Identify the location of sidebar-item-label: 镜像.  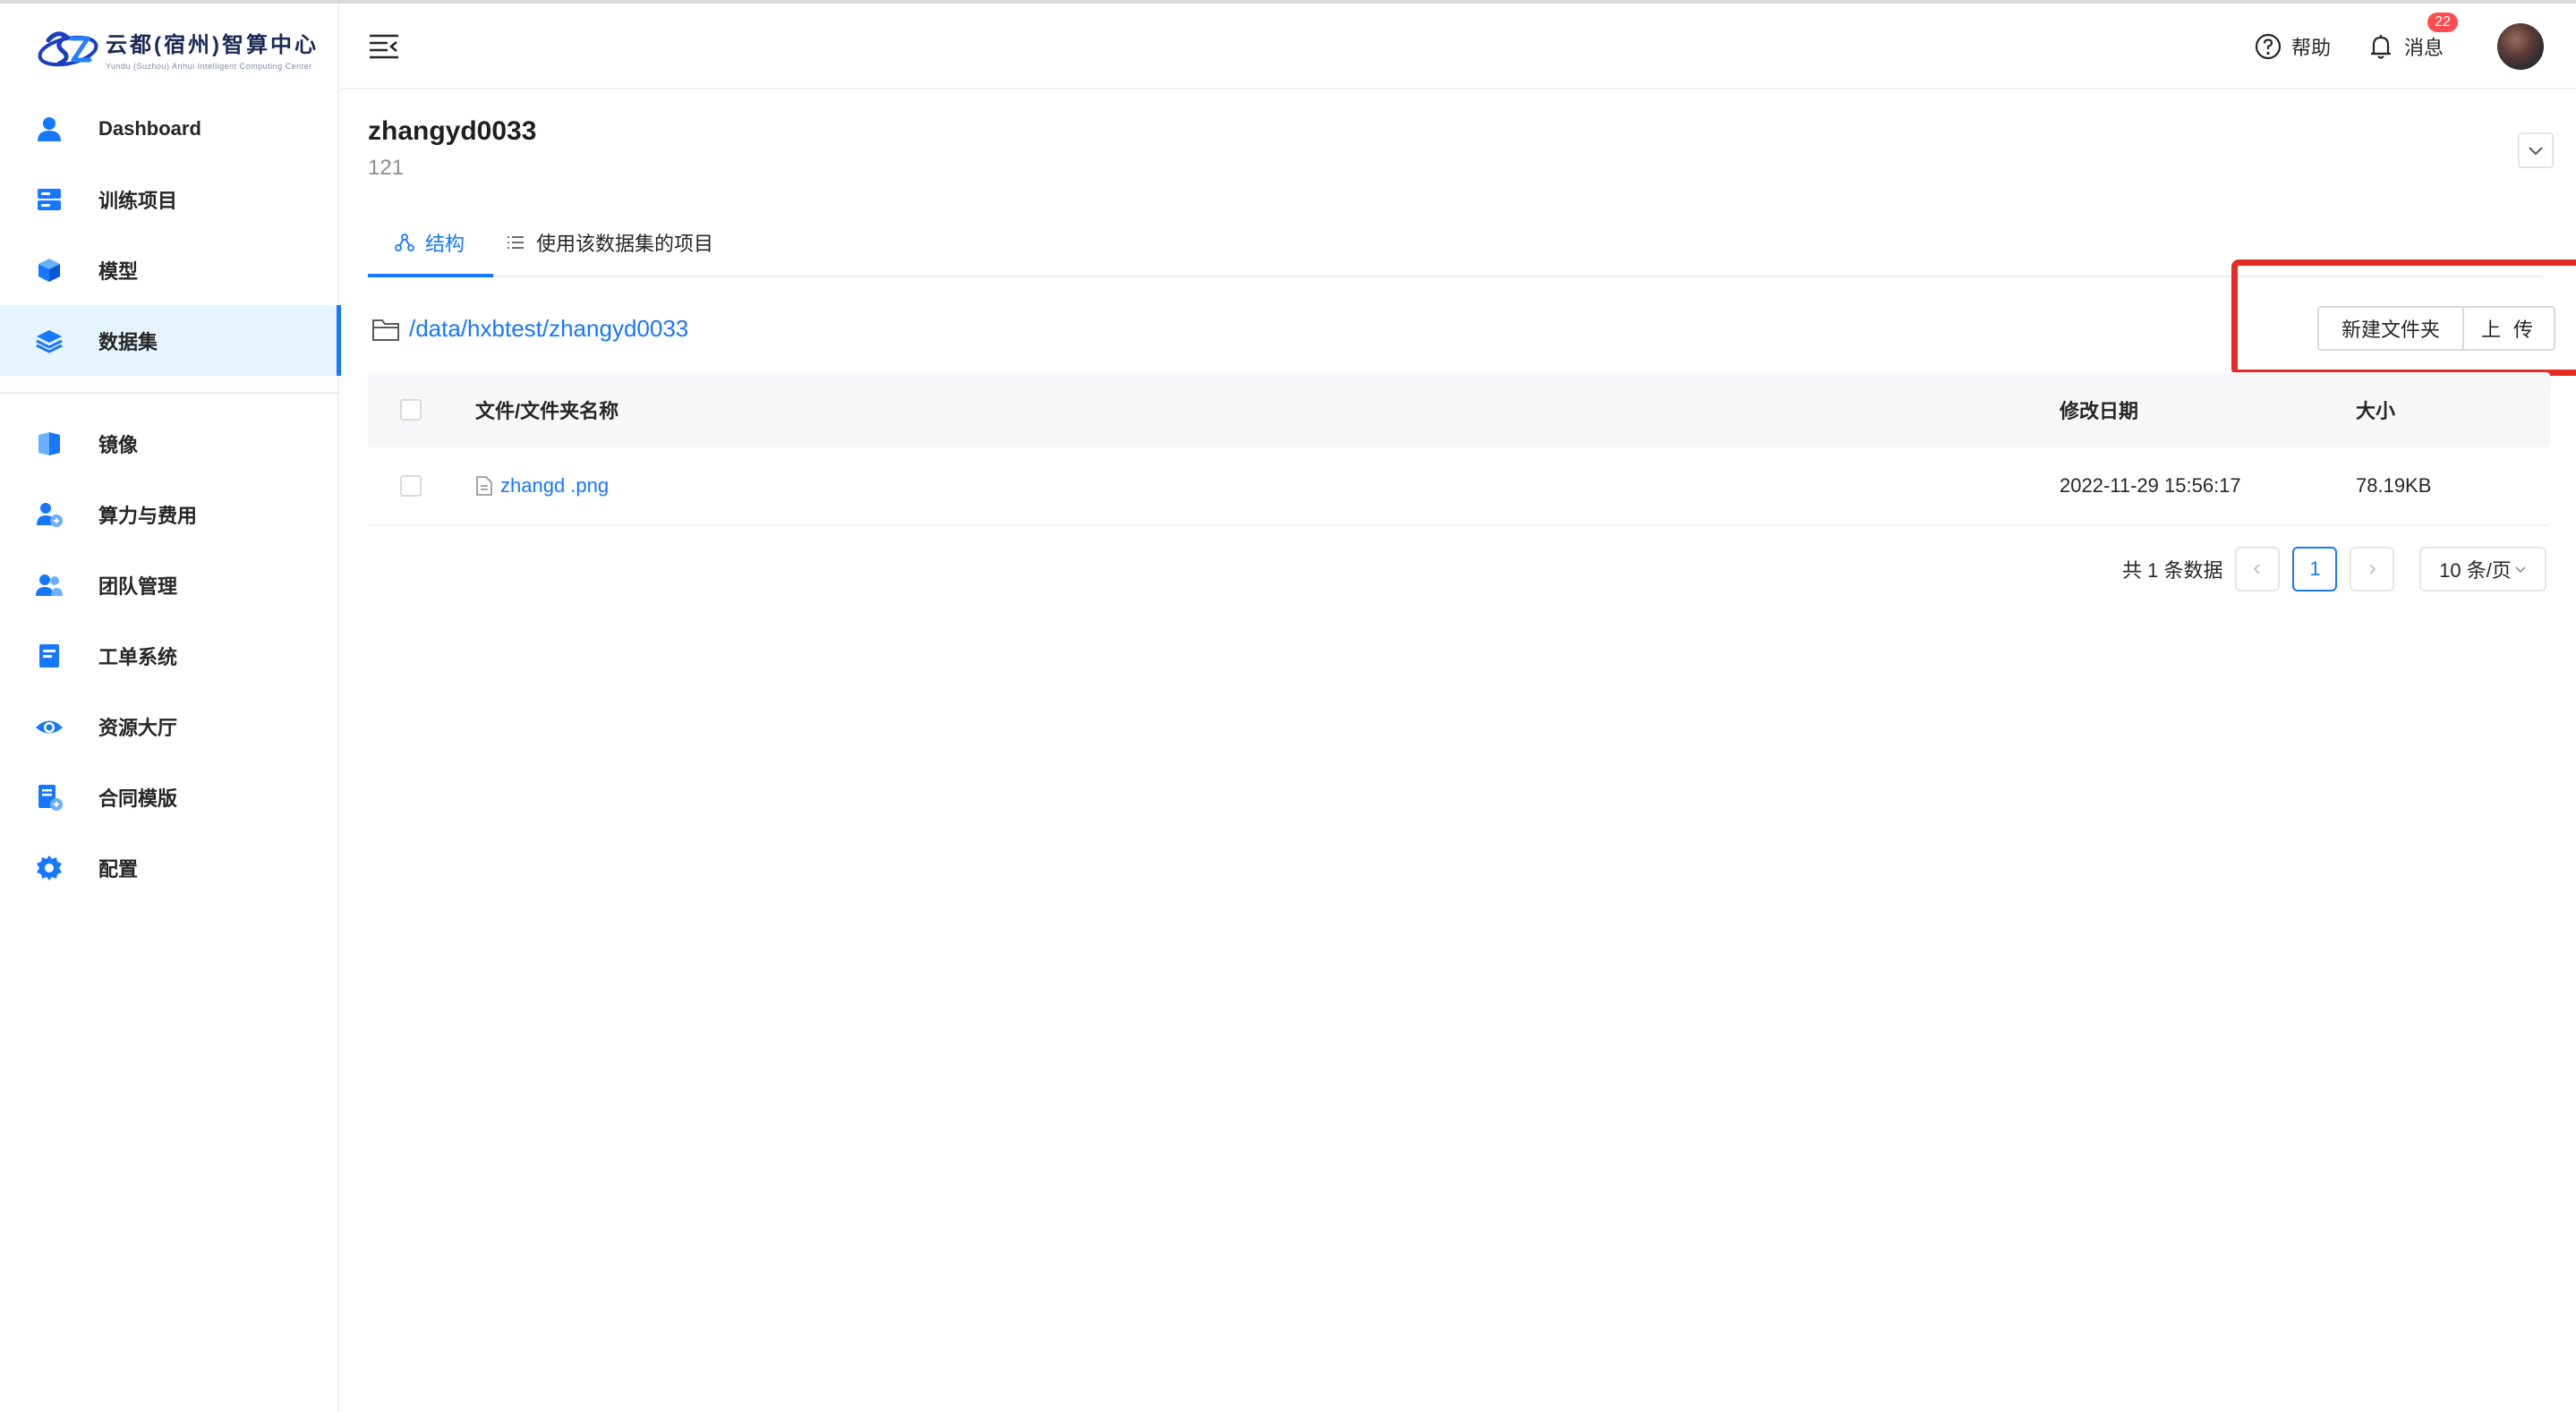
(118, 445).